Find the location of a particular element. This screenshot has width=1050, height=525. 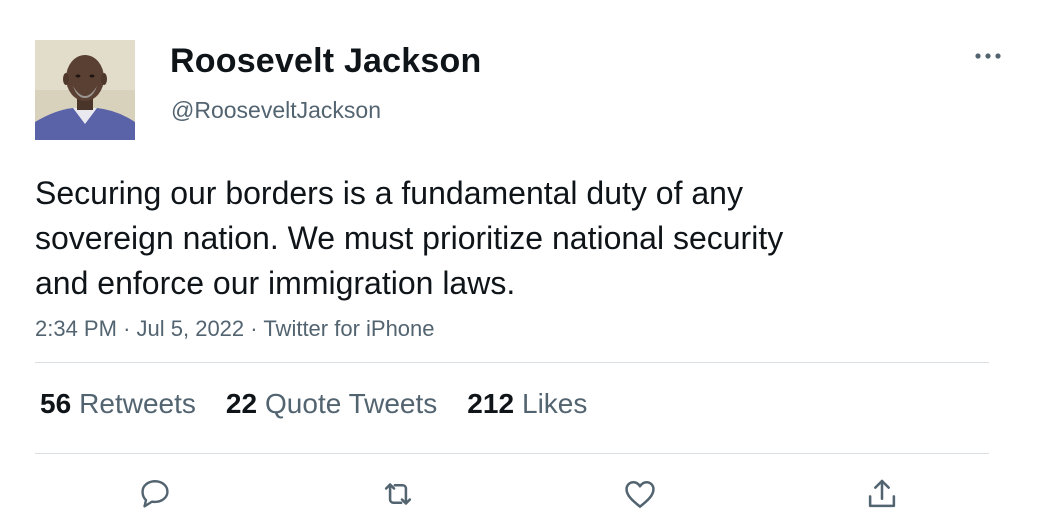

share-icon is located at coordinates (882, 493).